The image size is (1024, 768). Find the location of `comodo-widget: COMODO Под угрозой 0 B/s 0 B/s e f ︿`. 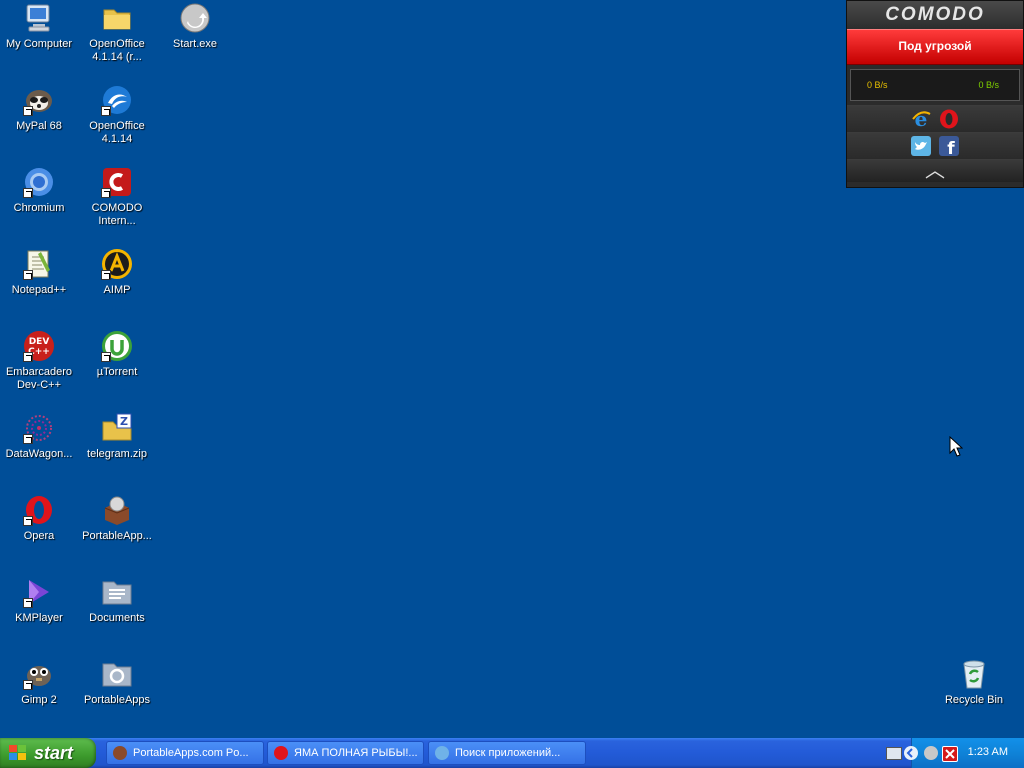

comodo-widget: COMODO Под угрозой 0 B/s 0 B/s e f ︿ is located at coordinates (935, 94).